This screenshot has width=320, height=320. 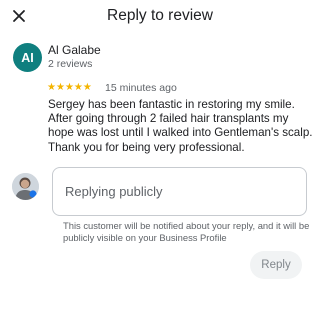 What do you see at coordinates (74, 50) in the screenshot?
I see `reviewer-name: Al Galabe` at bounding box center [74, 50].